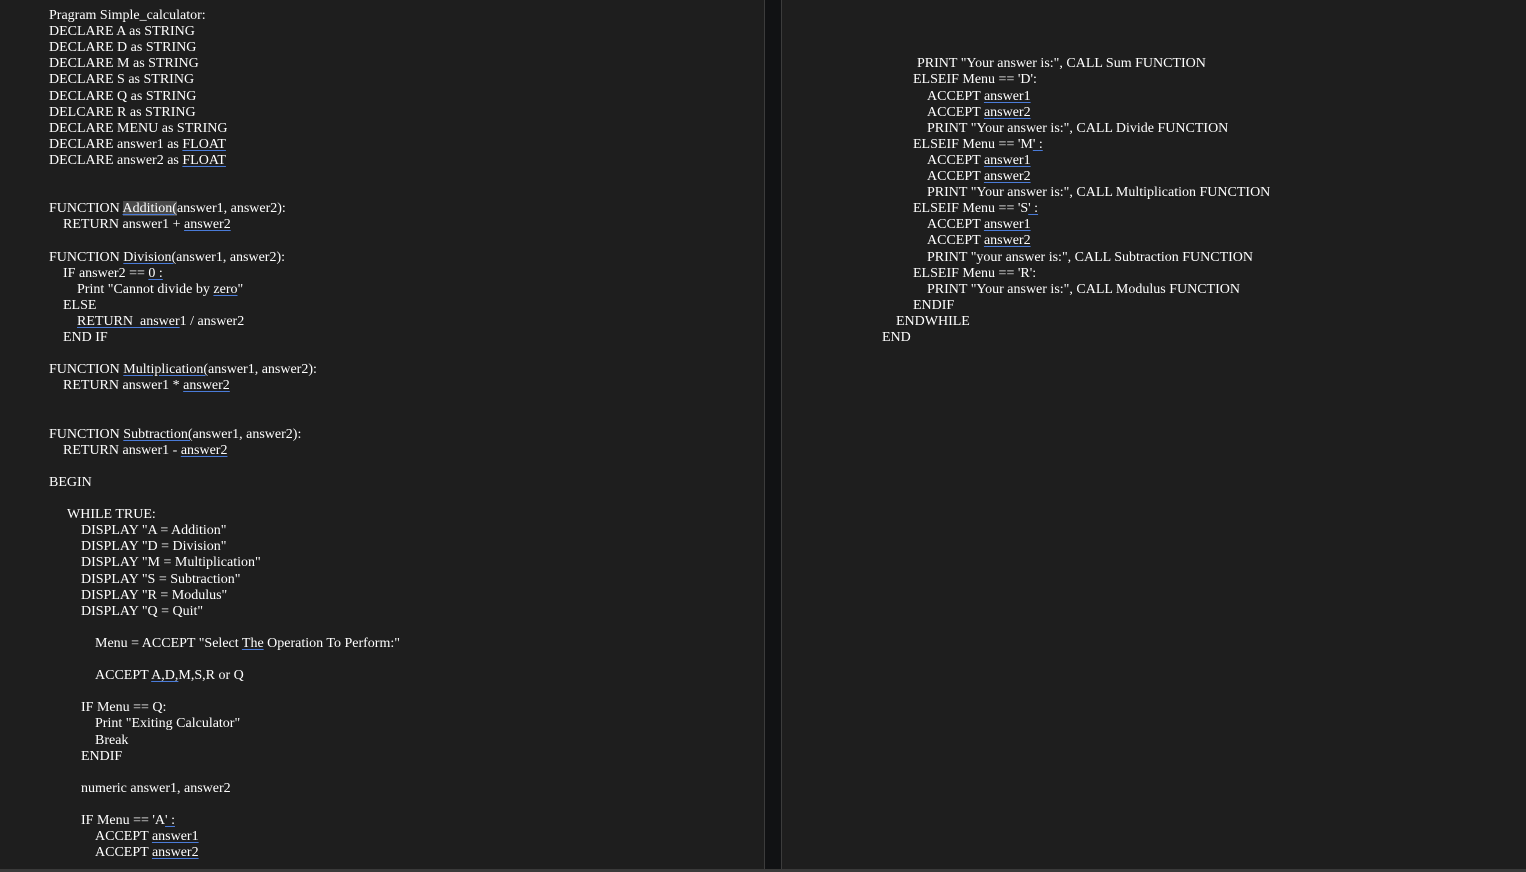  I want to click on left-code-line: DECLARE answer1 as FLOAT, so click(137, 145).